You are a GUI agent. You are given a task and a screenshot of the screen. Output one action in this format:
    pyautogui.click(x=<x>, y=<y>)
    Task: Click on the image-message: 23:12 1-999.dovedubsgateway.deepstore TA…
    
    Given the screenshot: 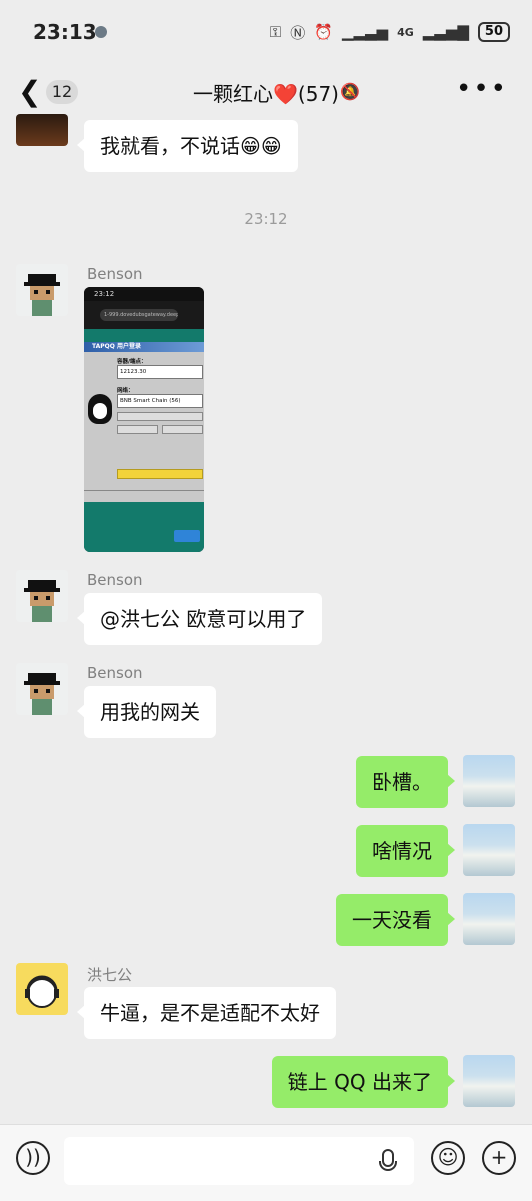 What is the action you would take?
    pyautogui.click(x=144, y=419)
    